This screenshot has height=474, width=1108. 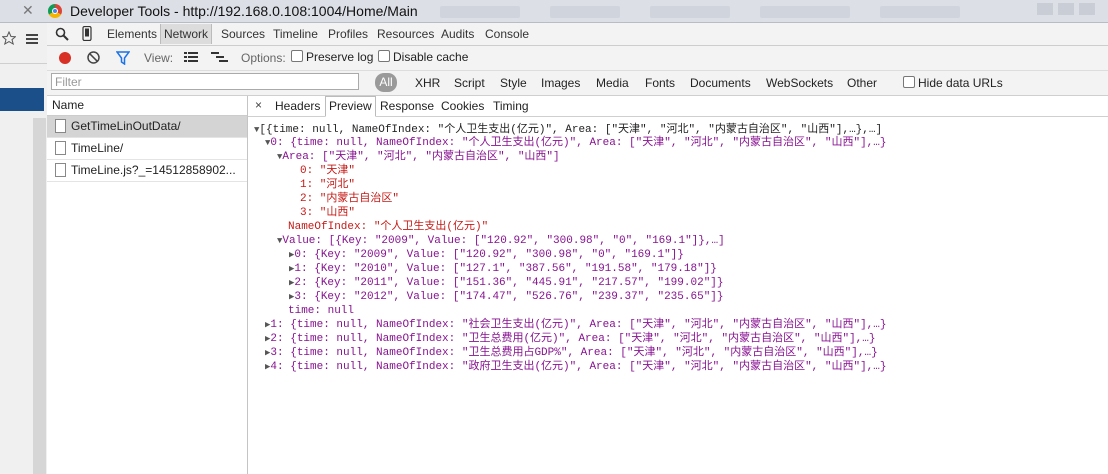 I want to click on tab-response: Response, so click(x=407, y=106).